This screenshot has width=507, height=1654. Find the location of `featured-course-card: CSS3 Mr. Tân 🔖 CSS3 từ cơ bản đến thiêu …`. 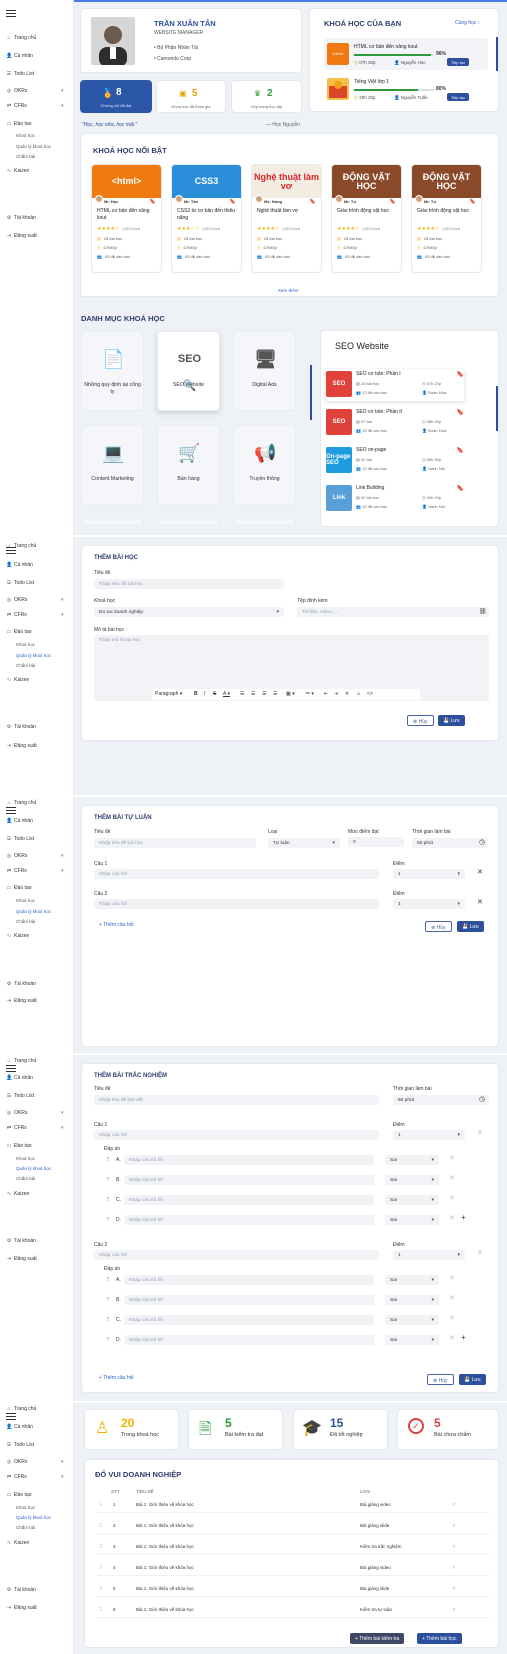

featured-course-card: CSS3 Mr. Tân 🔖 CSS3 từ cơ bản đến thiêu … is located at coordinates (206, 218).